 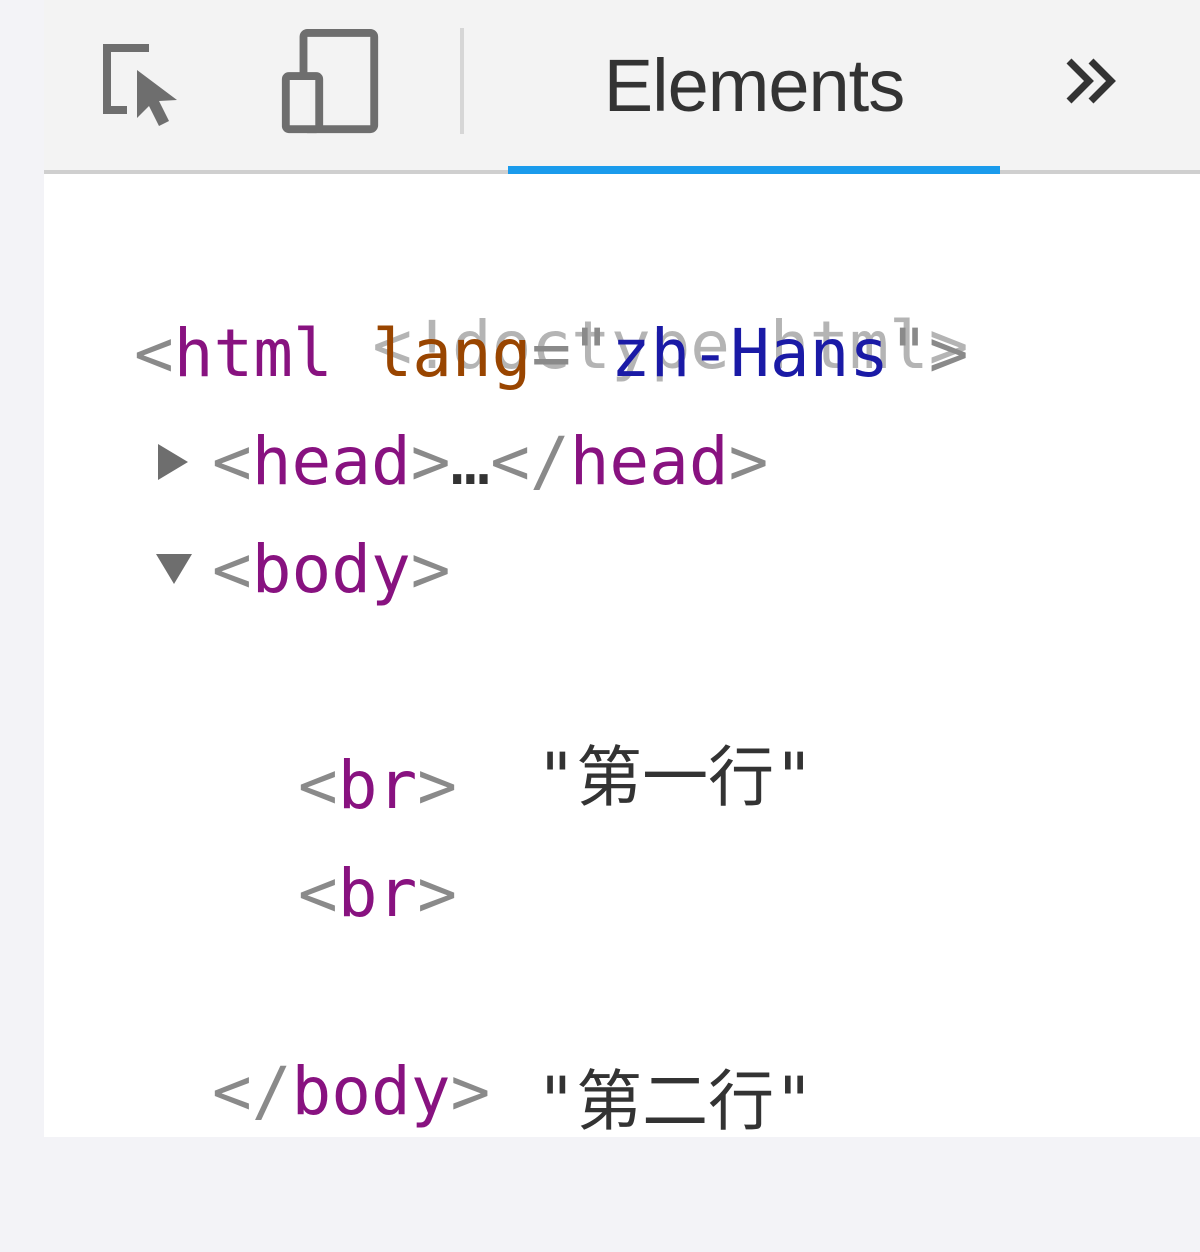 What do you see at coordinates (675, 777) in the screenshot?
I see `text-node-content: "第一行"` at bounding box center [675, 777].